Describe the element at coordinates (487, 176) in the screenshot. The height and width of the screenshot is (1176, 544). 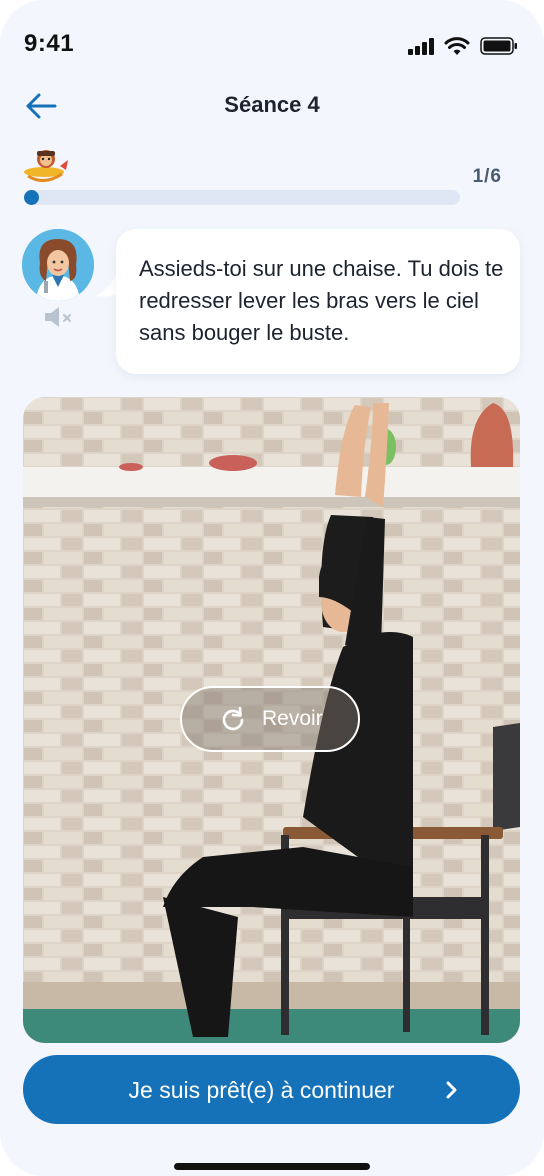
I see `step-counter: 1/6` at that location.